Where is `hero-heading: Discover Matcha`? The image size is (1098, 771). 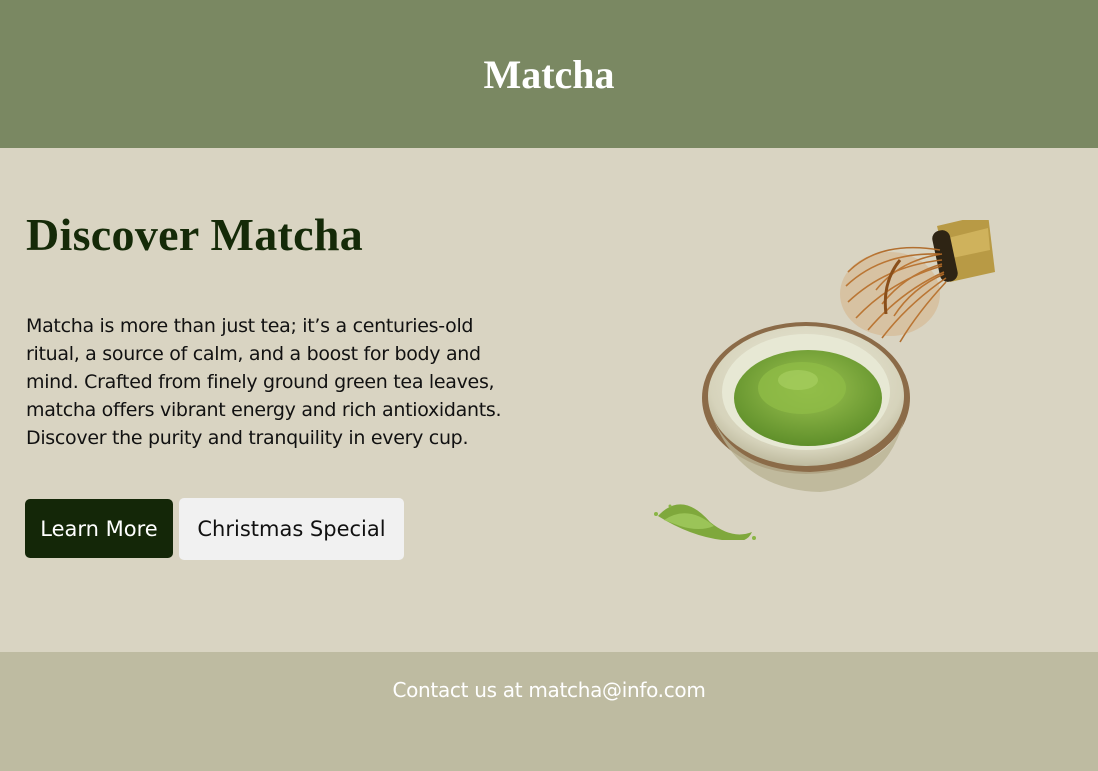 hero-heading: Discover Matcha is located at coordinates (195, 234).